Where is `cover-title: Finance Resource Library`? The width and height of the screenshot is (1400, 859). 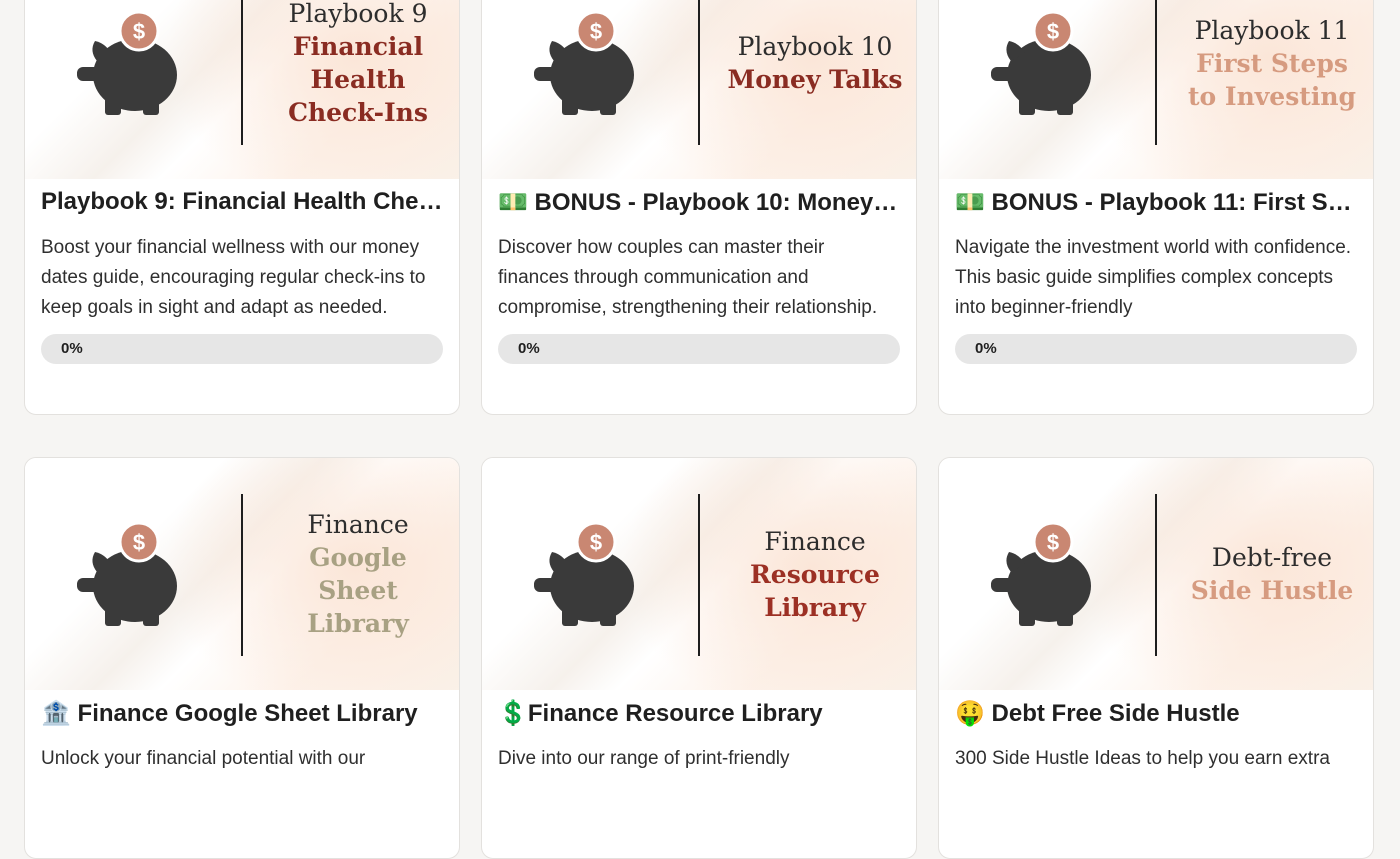
cover-title: Finance Resource Library is located at coordinates (812, 574).